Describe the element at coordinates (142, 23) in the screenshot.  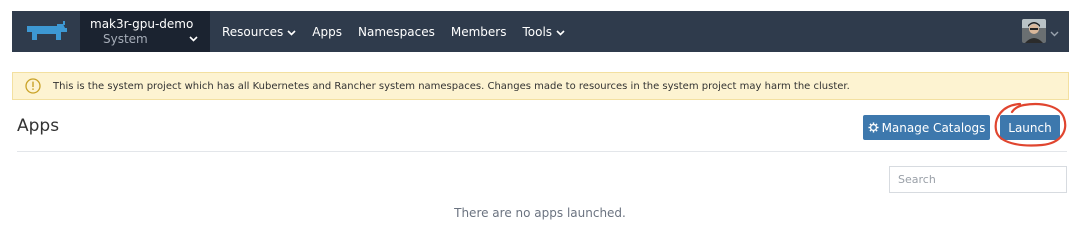
I see `project-name: mak3r-gpu-demo` at that location.